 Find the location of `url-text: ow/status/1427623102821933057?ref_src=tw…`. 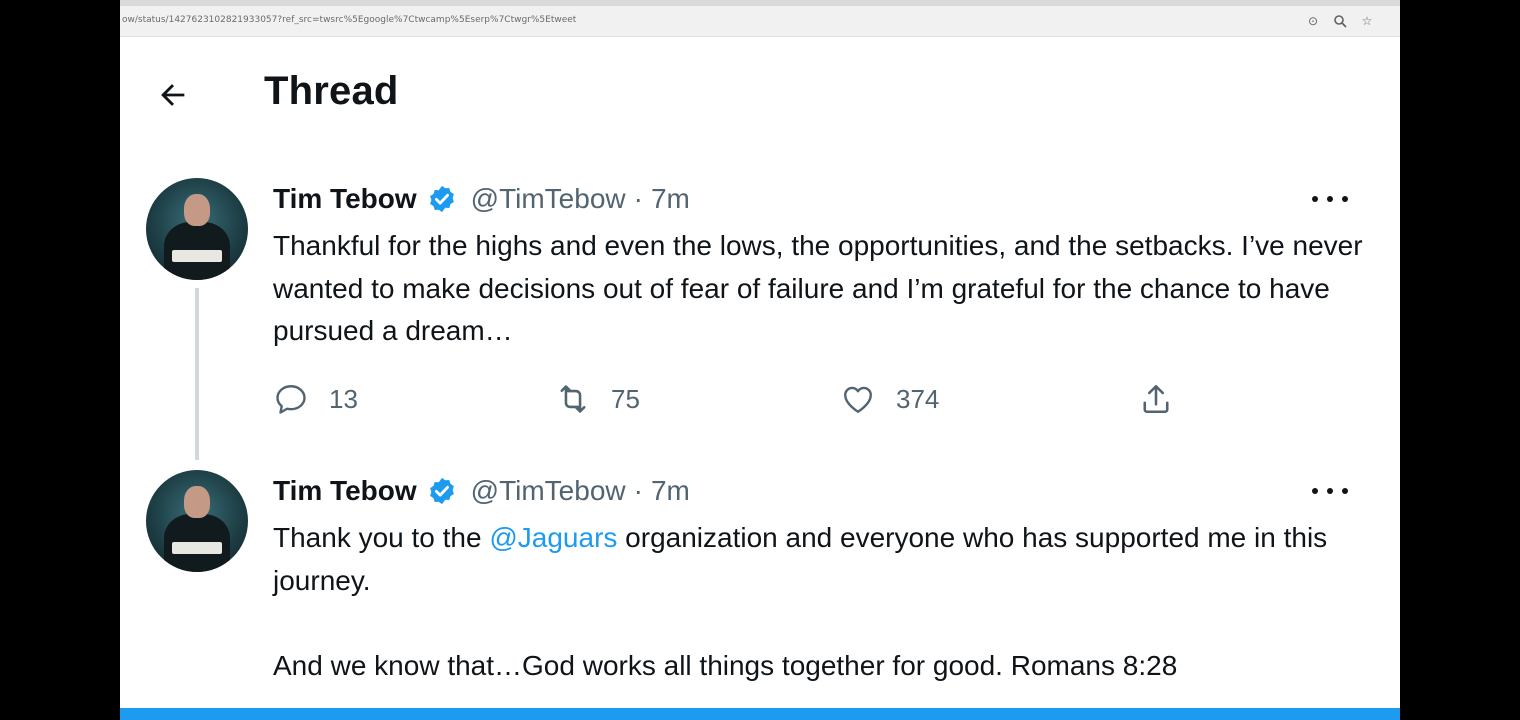

url-text: ow/status/1427623102821933057?ref_src=tw… is located at coordinates (349, 20).